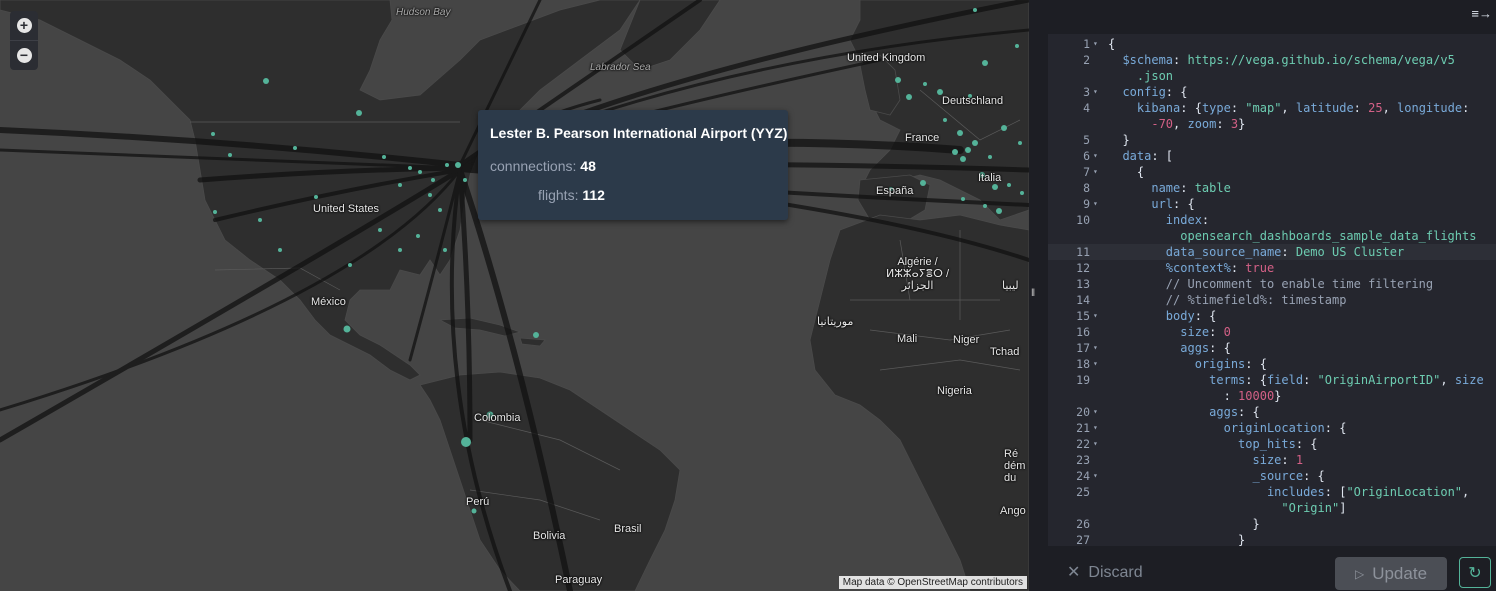 This screenshot has height=591, width=1496. Describe the element at coordinates (1086, 92) in the screenshot. I see `line-number: 3` at that location.